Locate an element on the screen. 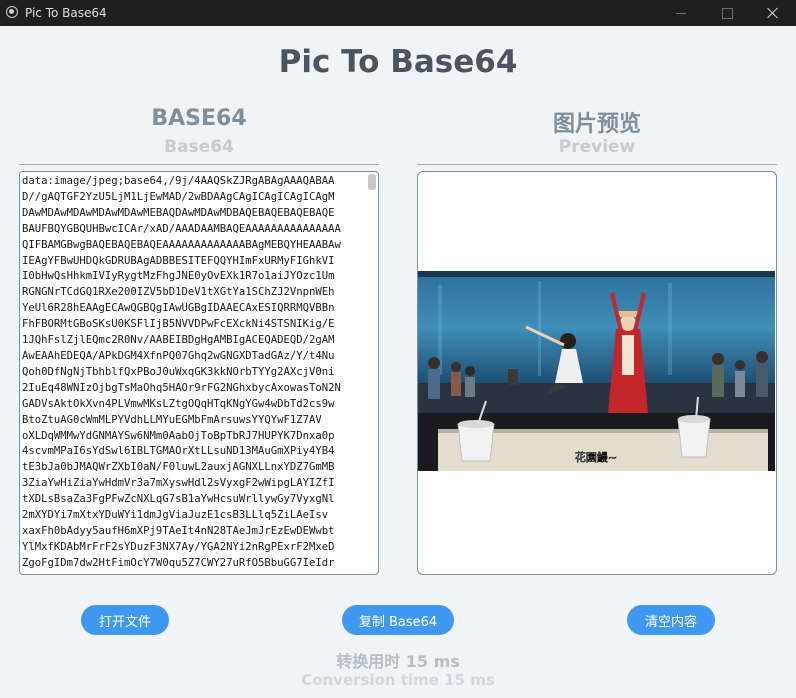 The height and width of the screenshot is (698, 796). preview-image: 花園鰻~ is located at coordinates (596, 371).